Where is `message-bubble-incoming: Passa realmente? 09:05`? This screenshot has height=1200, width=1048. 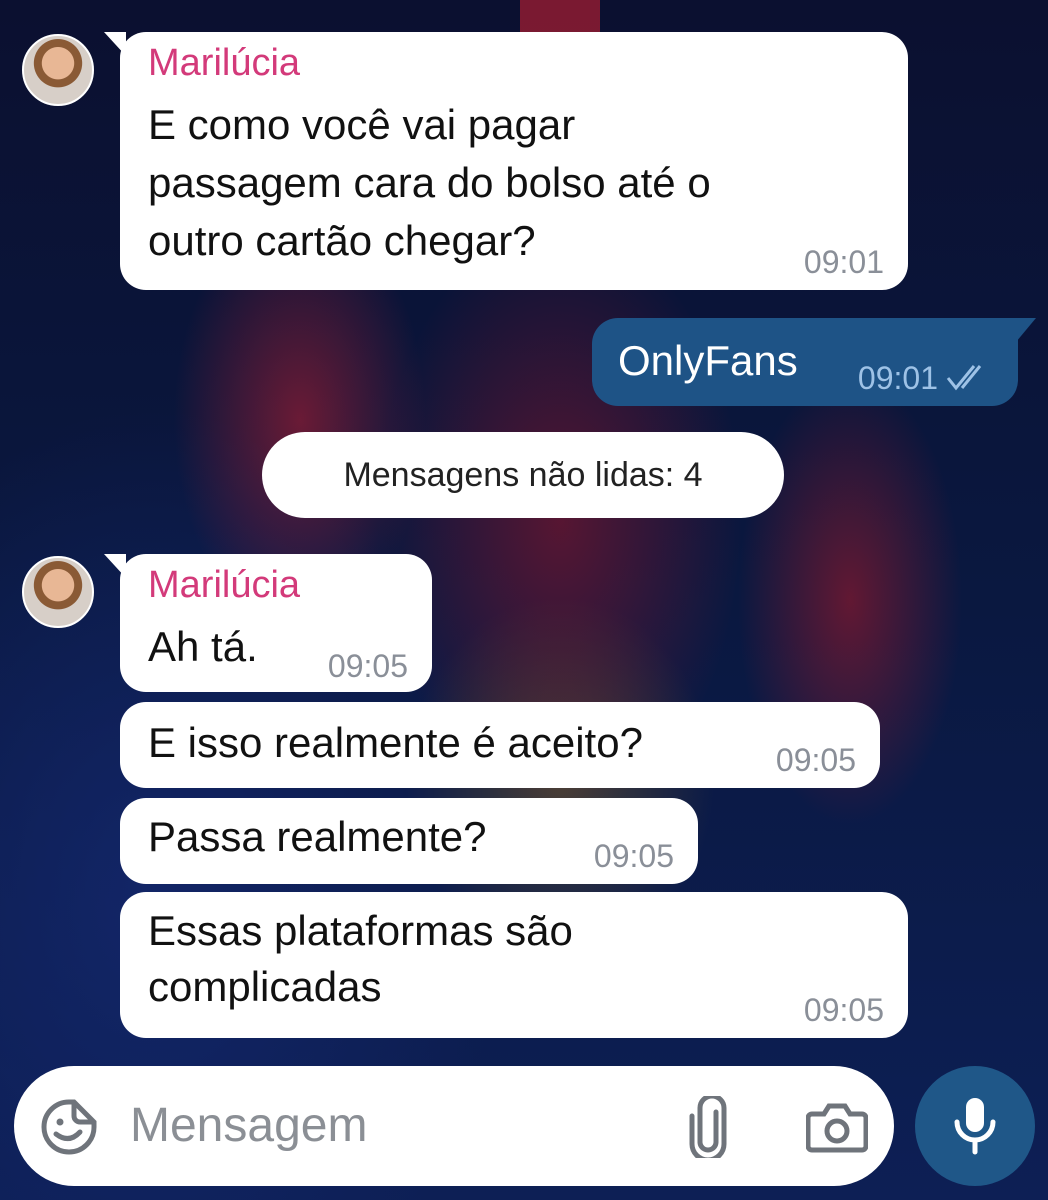 message-bubble-incoming: Passa realmente? 09:05 is located at coordinates (409, 841).